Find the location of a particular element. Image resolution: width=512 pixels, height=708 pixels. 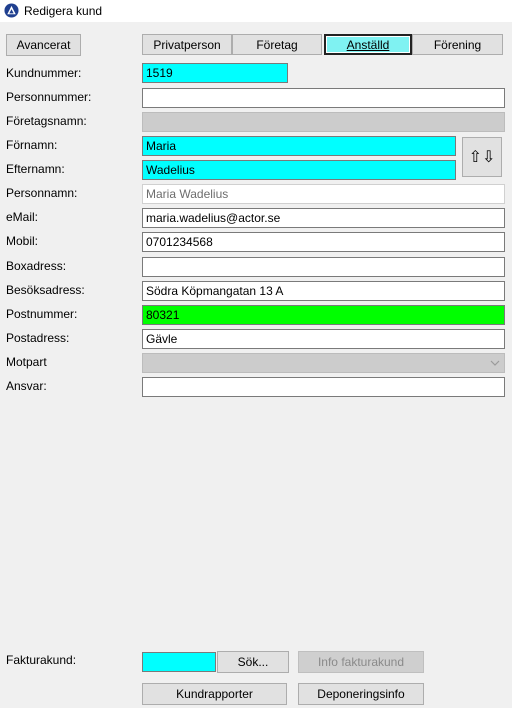

tab-label: Privatperson is located at coordinates (187, 44).